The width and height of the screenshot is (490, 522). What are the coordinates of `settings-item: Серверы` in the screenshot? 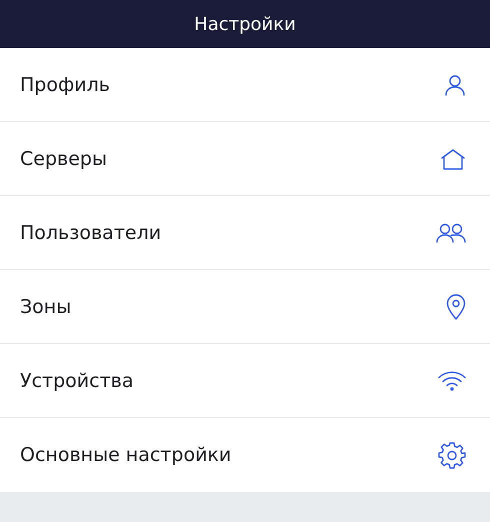 It's located at (245, 159).